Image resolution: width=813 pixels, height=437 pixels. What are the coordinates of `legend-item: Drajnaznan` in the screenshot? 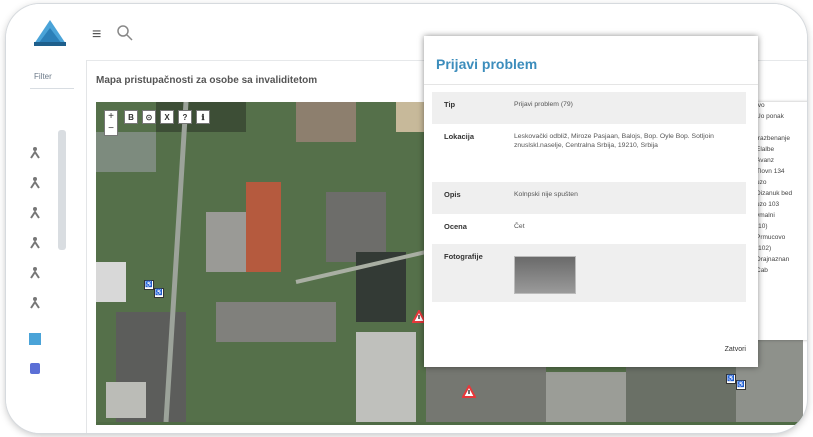 It's located at (773, 259).